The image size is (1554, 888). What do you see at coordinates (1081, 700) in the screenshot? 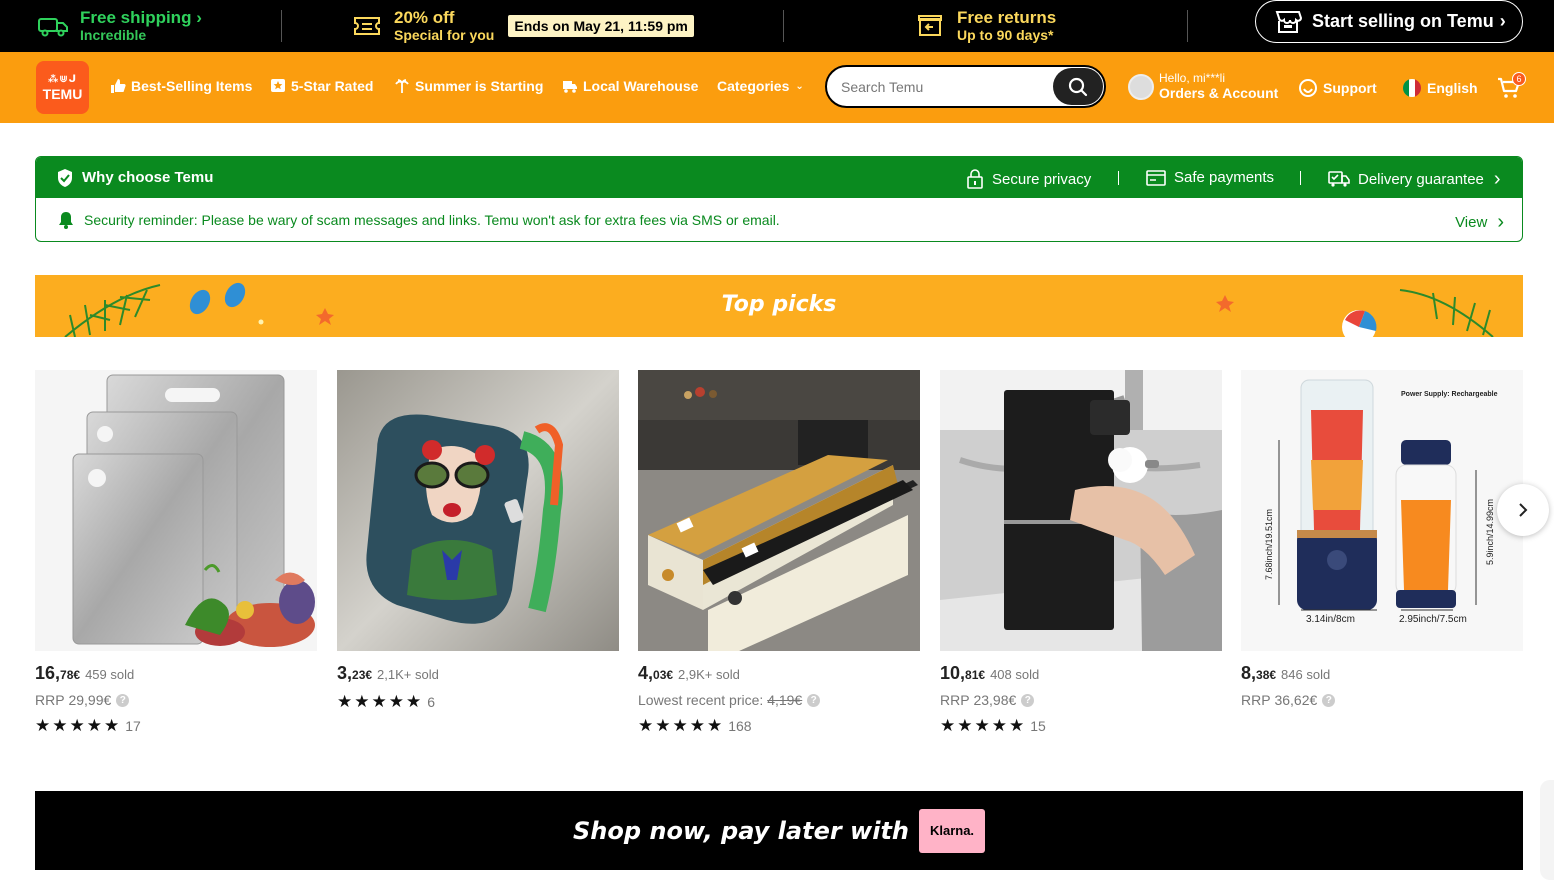
I see `reference-price: RRP 23,98€?` at bounding box center [1081, 700].